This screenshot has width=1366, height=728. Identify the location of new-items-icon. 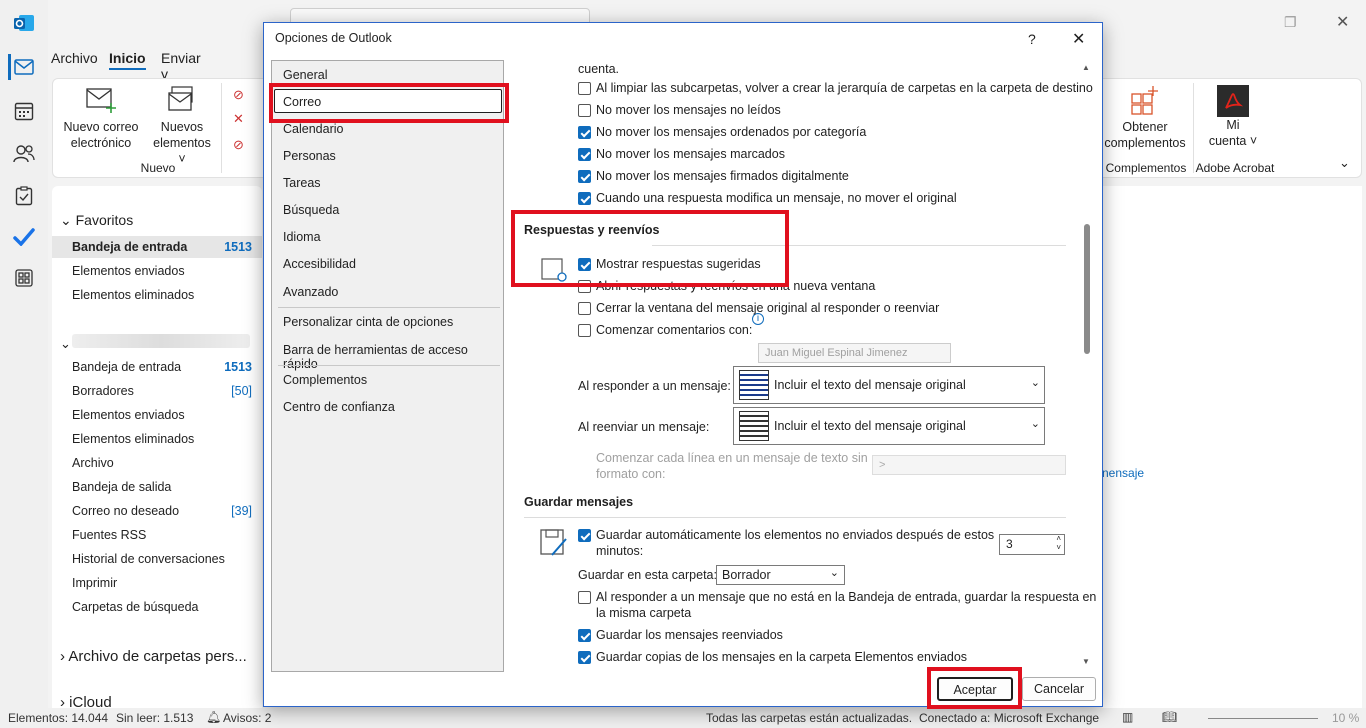
(180, 98).